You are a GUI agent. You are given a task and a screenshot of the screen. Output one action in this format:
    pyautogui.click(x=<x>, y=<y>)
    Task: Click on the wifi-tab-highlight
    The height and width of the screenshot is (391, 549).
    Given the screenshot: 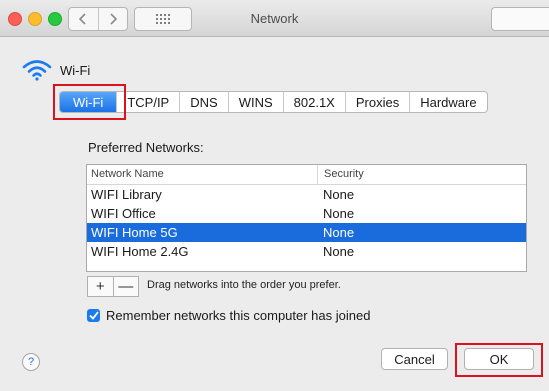 What is the action you would take?
    pyautogui.click(x=89, y=102)
    